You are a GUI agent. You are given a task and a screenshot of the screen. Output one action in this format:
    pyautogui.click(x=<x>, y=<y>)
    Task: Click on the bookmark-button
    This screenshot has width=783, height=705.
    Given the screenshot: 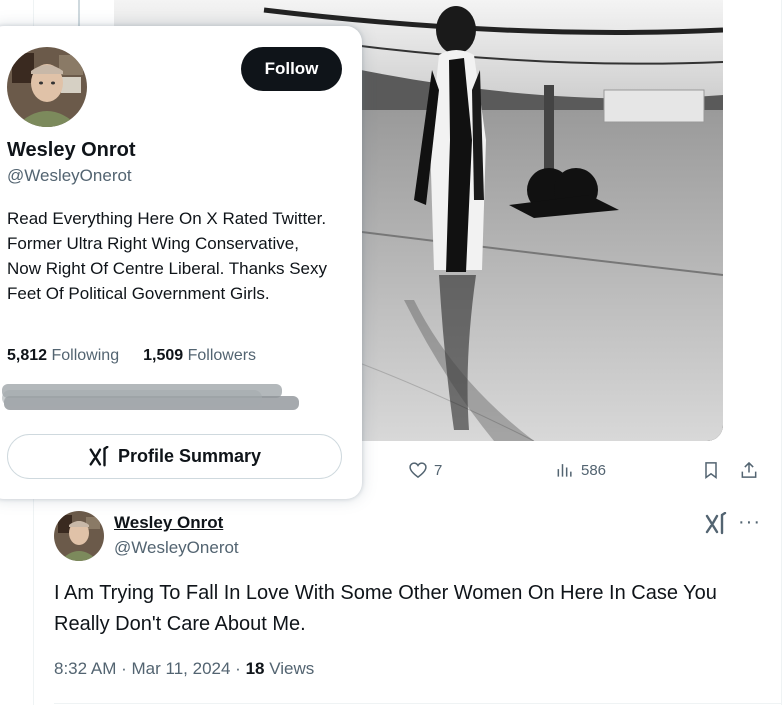 What is the action you would take?
    pyautogui.click(x=711, y=470)
    